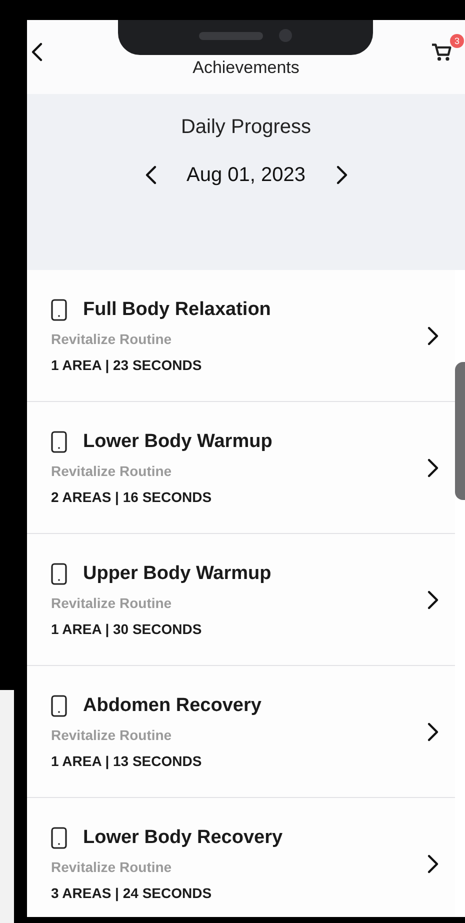 The height and width of the screenshot is (923, 465). What do you see at coordinates (177, 441) in the screenshot?
I see `routine-name: Lower Body Warmup` at bounding box center [177, 441].